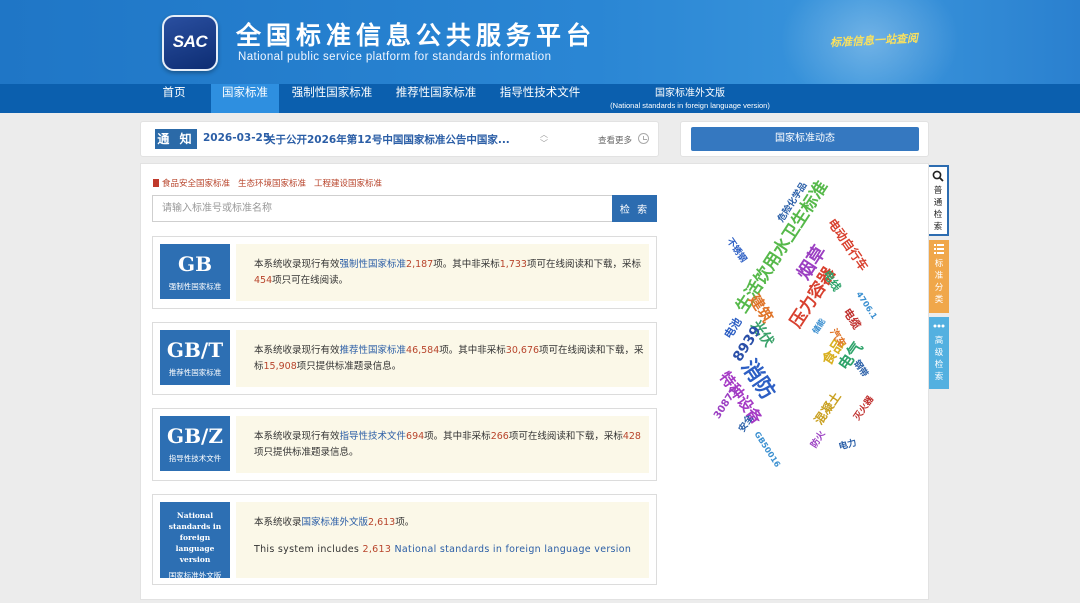  What do you see at coordinates (245, 98) in the screenshot?
I see `nav-national-standards: 国家标准` at bounding box center [245, 98].